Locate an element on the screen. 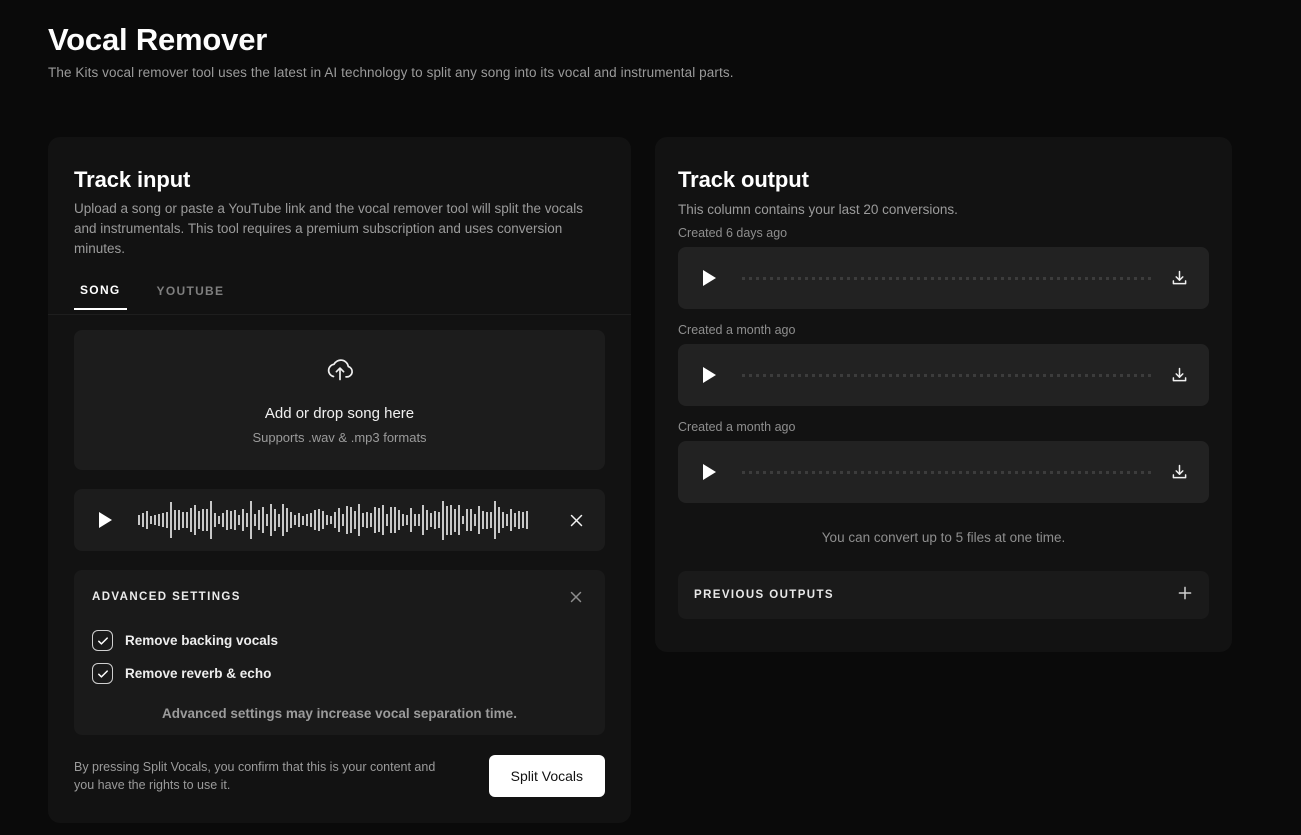  option-label: Remove reverb & echo is located at coordinates (198, 673).